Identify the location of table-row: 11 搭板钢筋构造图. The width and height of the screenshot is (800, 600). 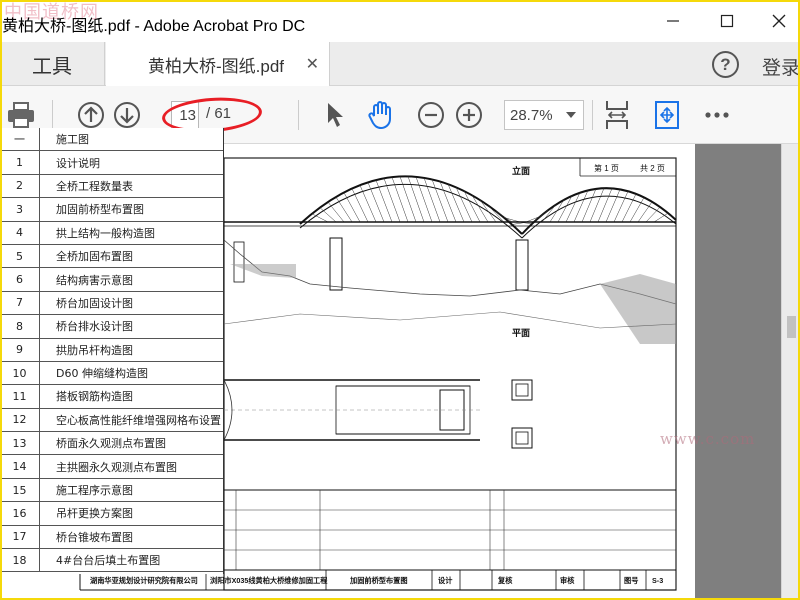
(111, 397).